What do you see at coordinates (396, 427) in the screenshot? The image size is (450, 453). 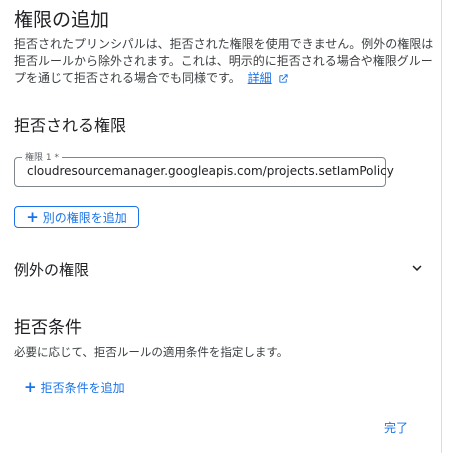 I see `done-button: 完了` at bounding box center [396, 427].